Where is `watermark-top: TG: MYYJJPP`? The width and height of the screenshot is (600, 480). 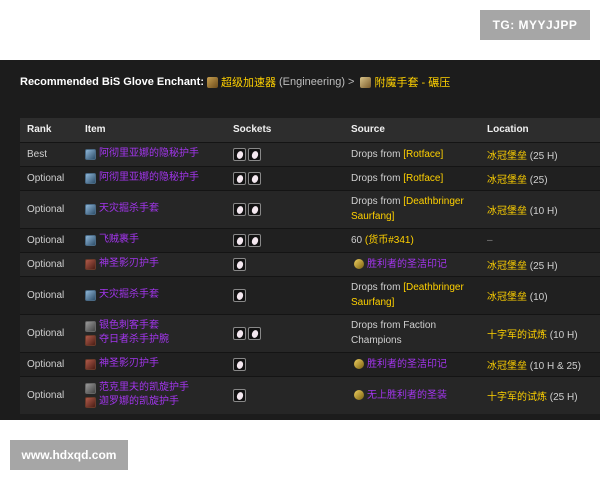
watermark-top: TG: MYYJJPP is located at coordinates (535, 25).